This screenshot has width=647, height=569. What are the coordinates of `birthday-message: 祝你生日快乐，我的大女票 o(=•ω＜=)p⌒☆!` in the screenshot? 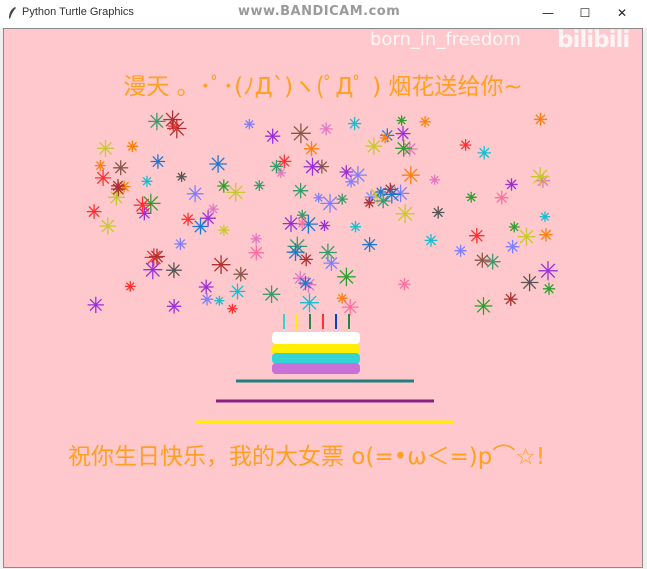 It's located at (307, 457).